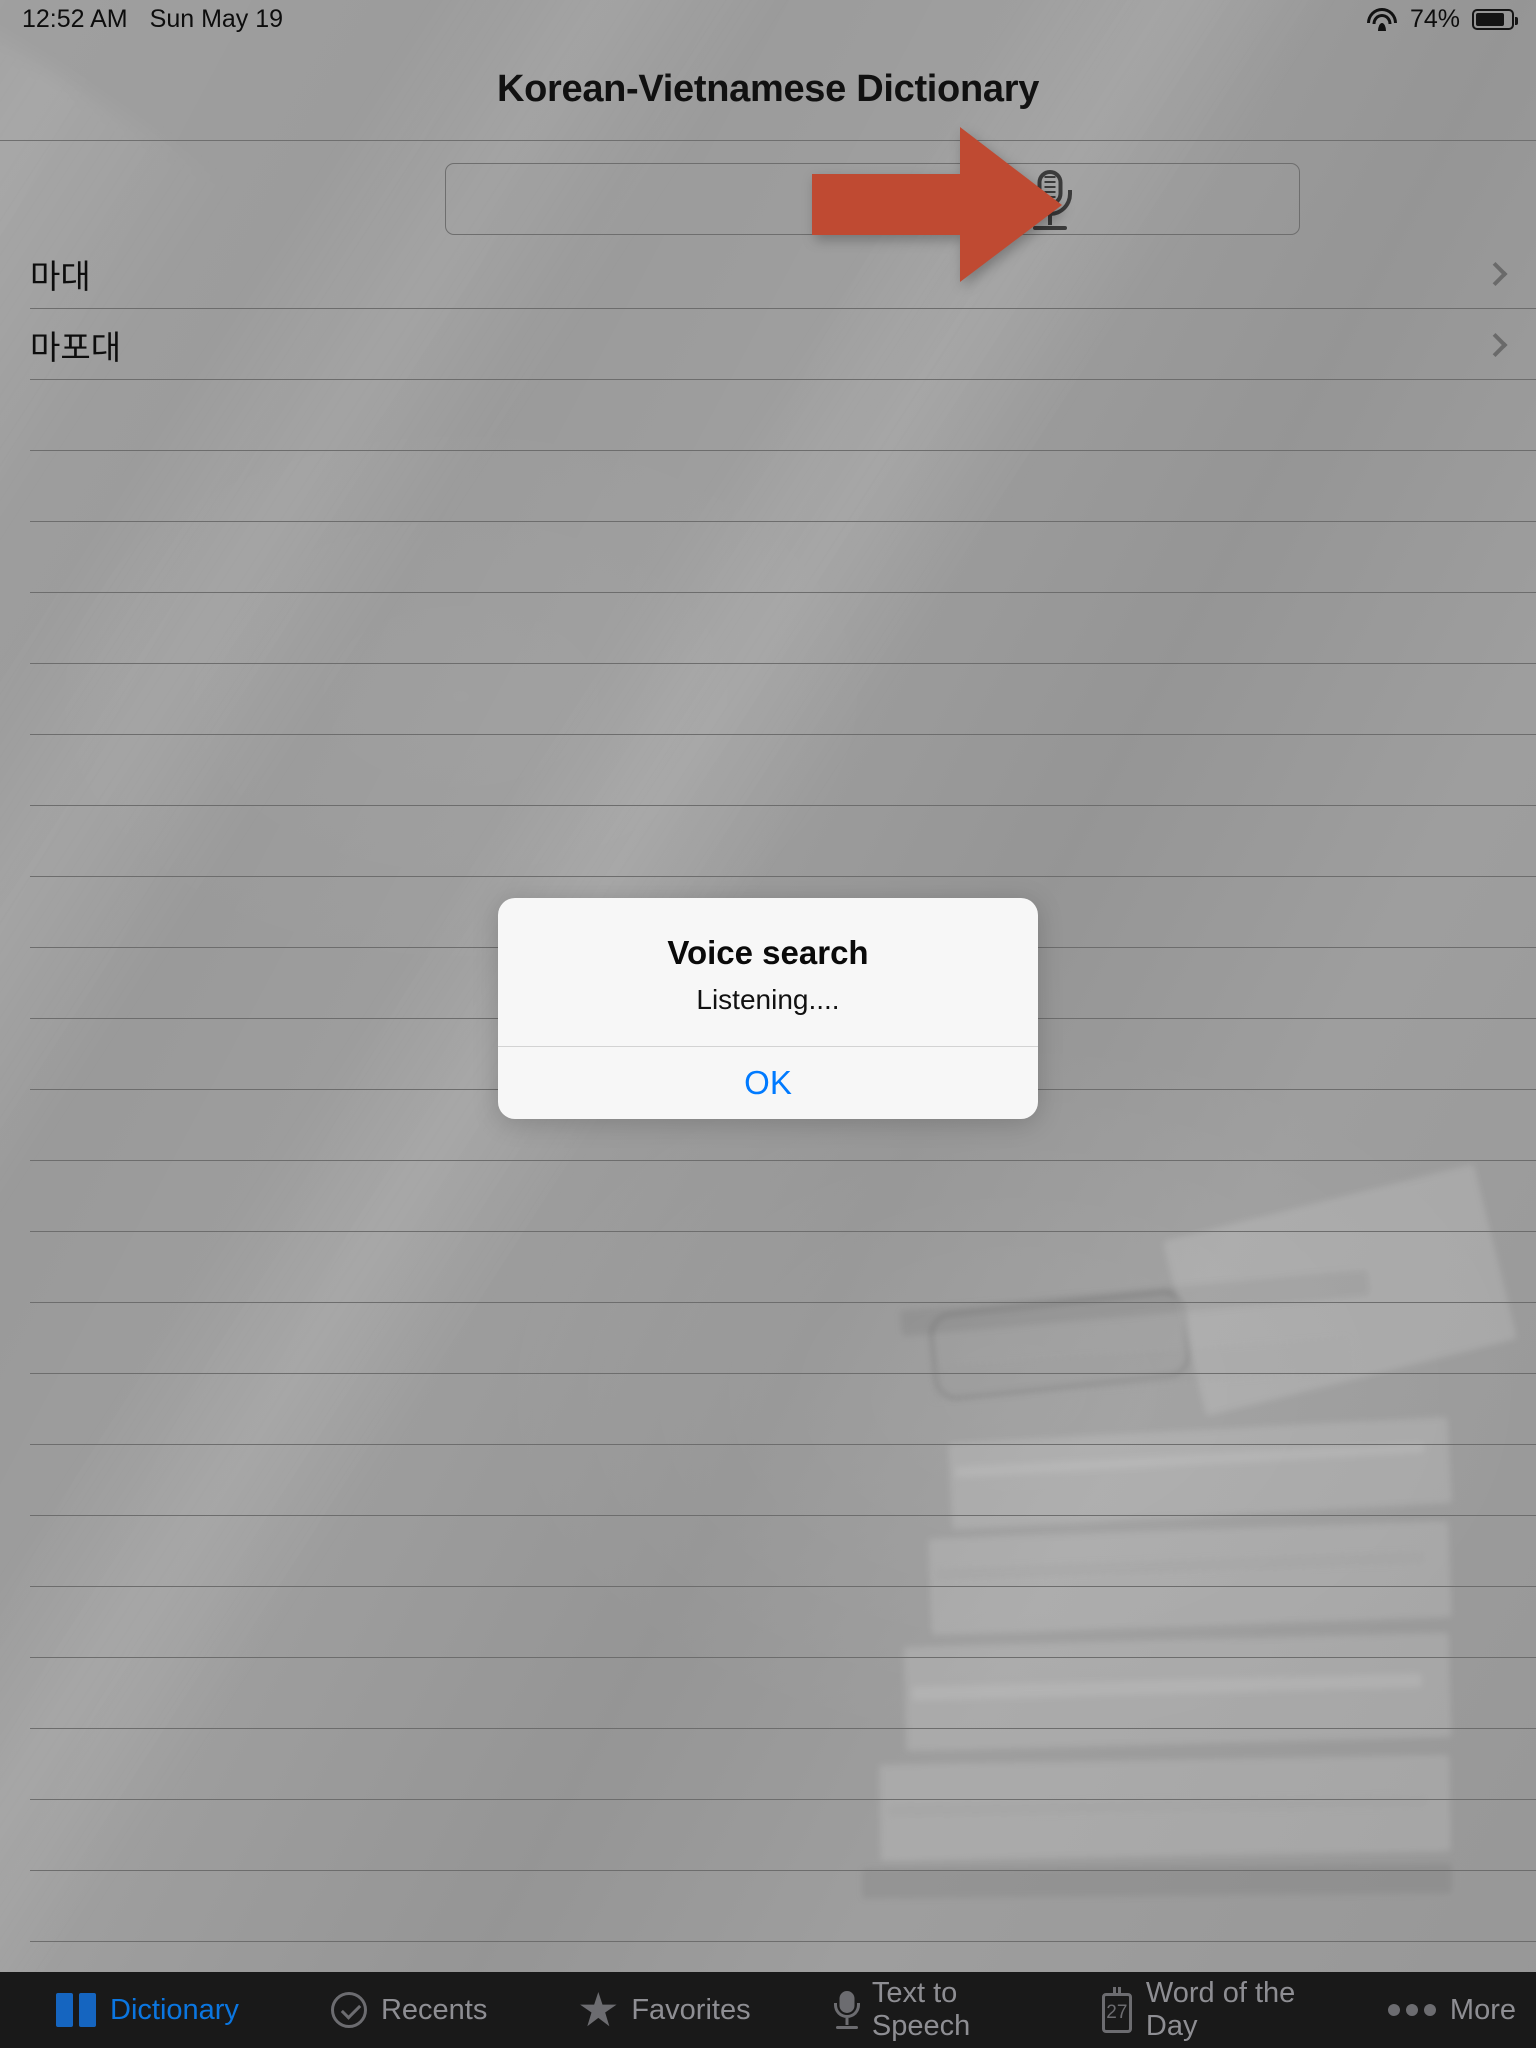  I want to click on dialog-ok-button: OK, so click(768, 1083).